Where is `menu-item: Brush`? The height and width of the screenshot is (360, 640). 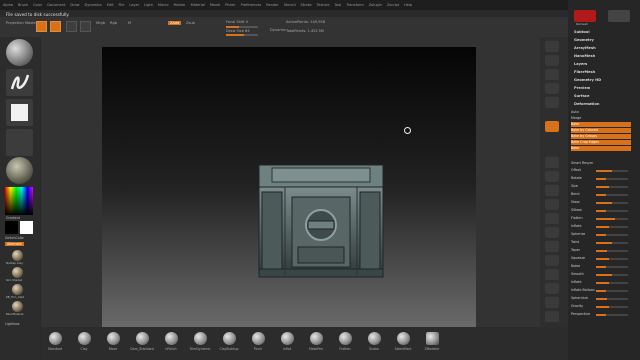
menu-item: Brush is located at coordinates (23, 5).